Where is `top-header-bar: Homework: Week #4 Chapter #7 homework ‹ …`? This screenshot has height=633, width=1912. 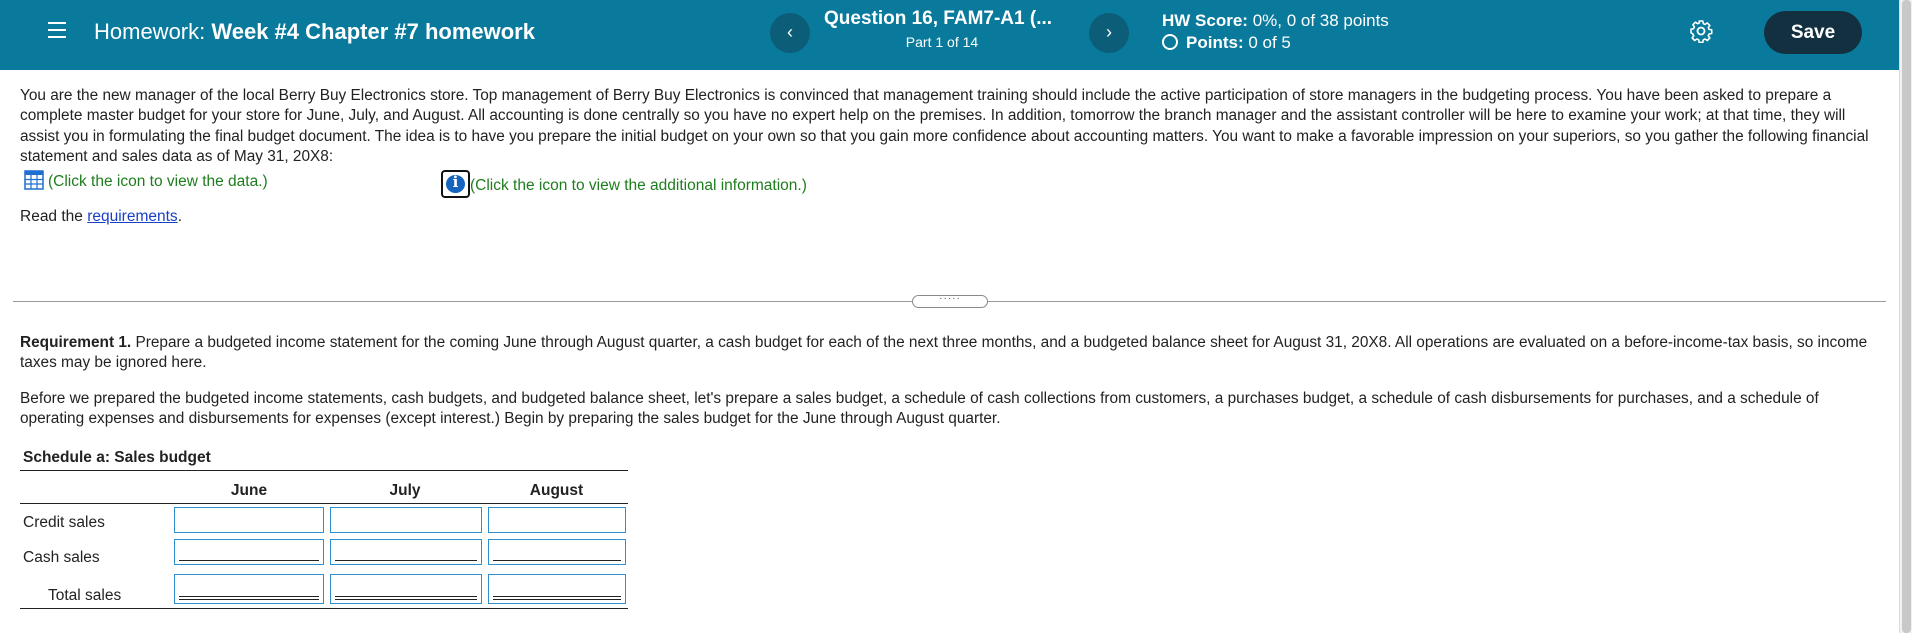 top-header-bar: Homework: Week #4 Chapter #7 homework ‹ … is located at coordinates (949, 35).